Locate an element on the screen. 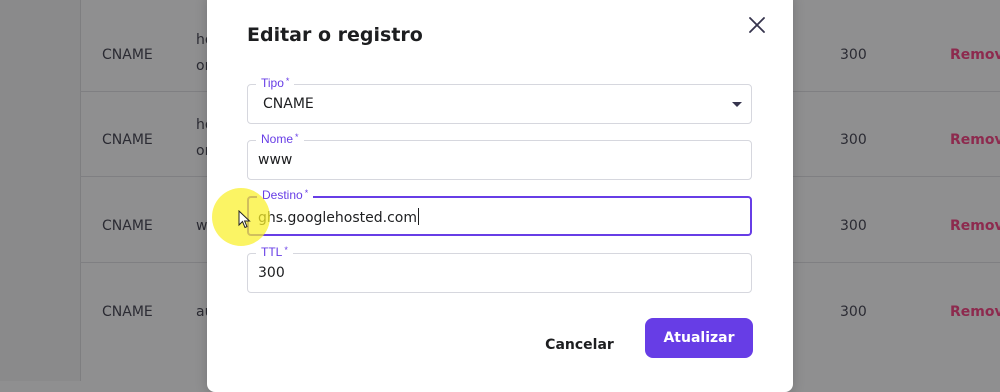 The width and height of the screenshot is (1000, 392). nome-label: Nome * is located at coordinates (280, 139).